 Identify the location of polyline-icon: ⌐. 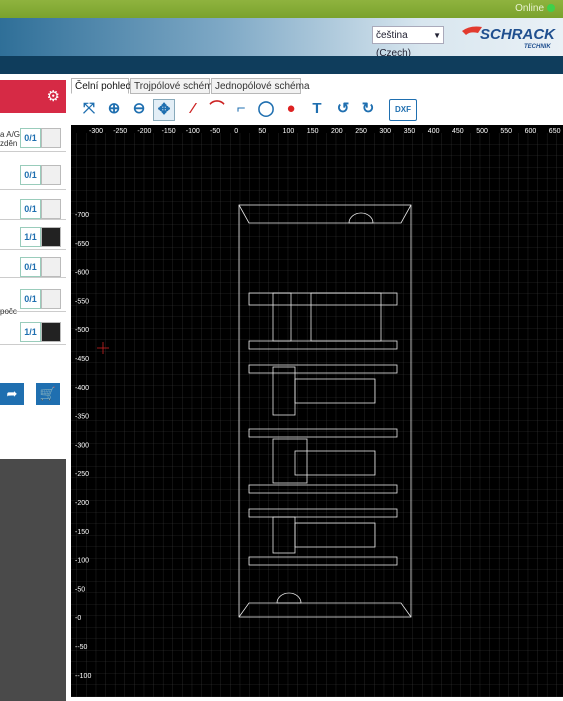
(241, 109).